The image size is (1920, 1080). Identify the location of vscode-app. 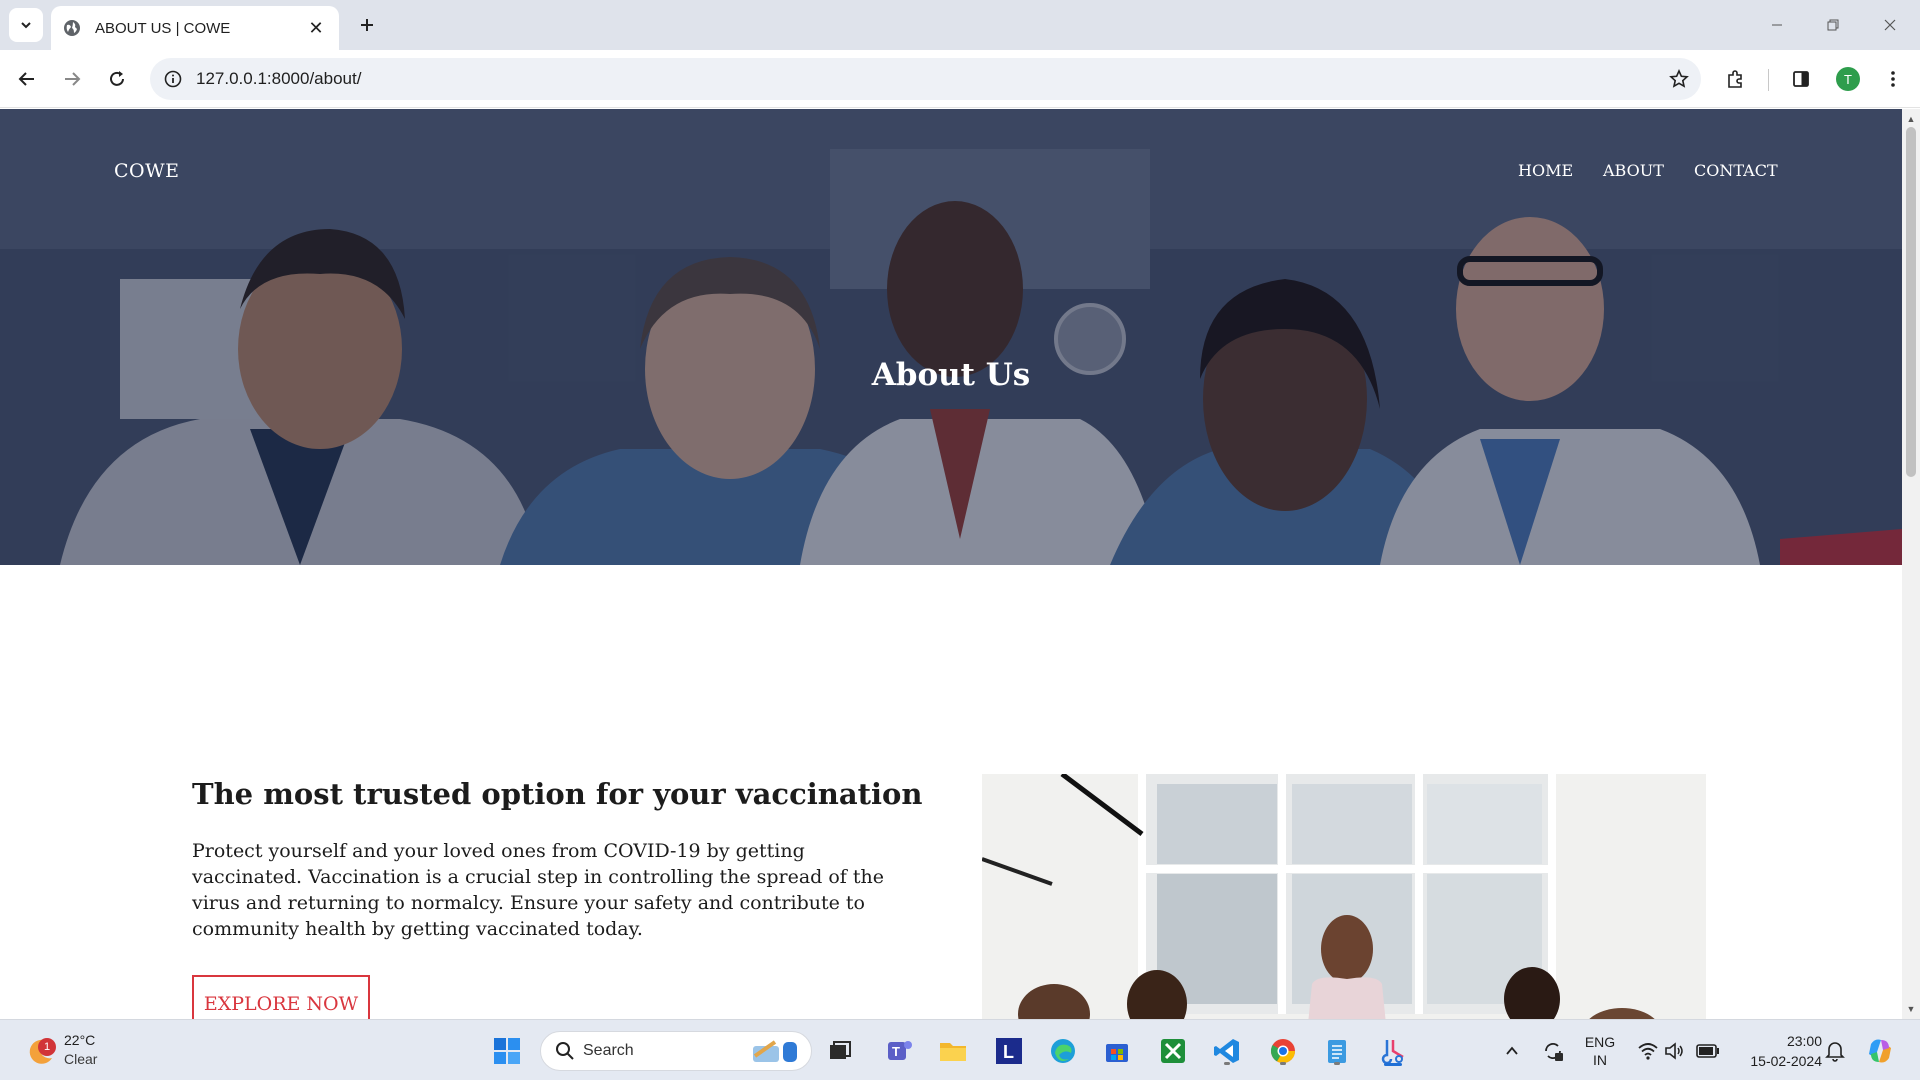
(1227, 1051).